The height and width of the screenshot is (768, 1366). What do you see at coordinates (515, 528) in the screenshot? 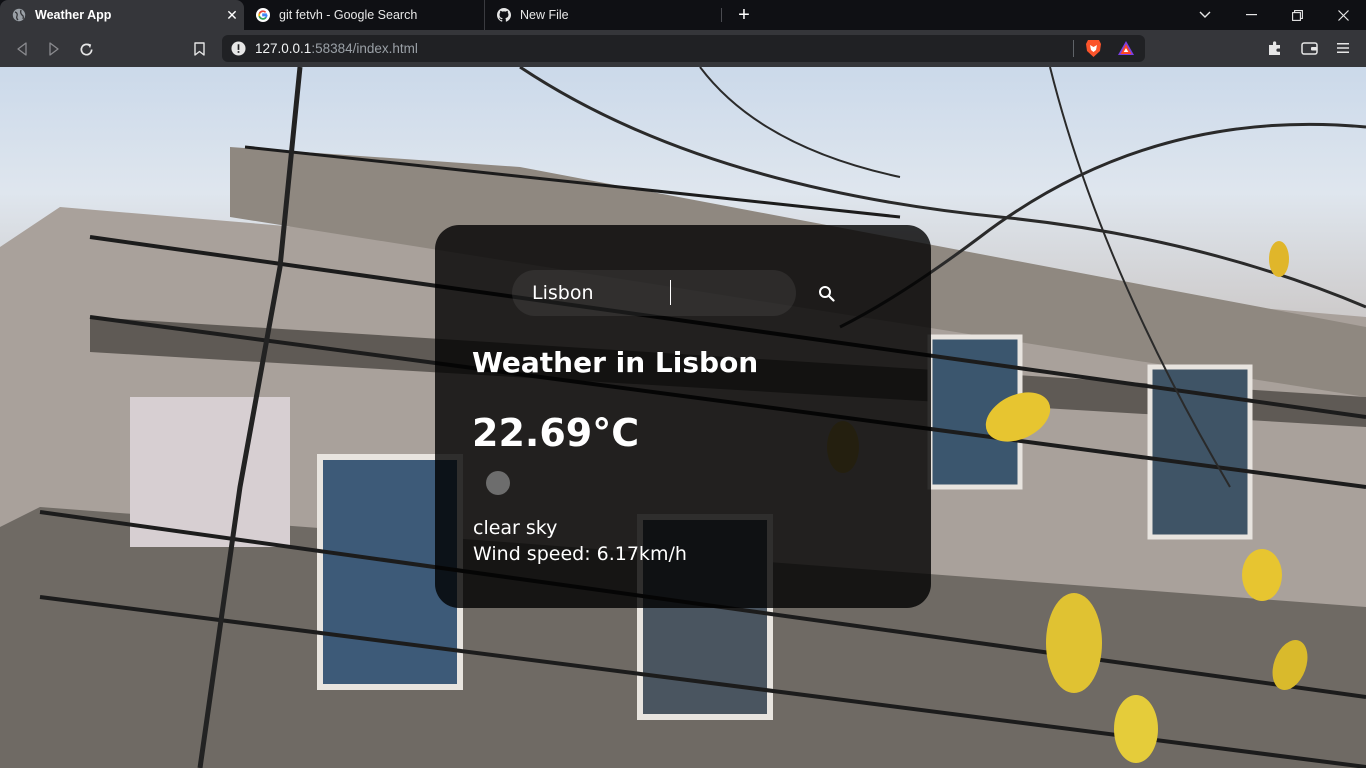
I see `weather-description: clear sky` at bounding box center [515, 528].